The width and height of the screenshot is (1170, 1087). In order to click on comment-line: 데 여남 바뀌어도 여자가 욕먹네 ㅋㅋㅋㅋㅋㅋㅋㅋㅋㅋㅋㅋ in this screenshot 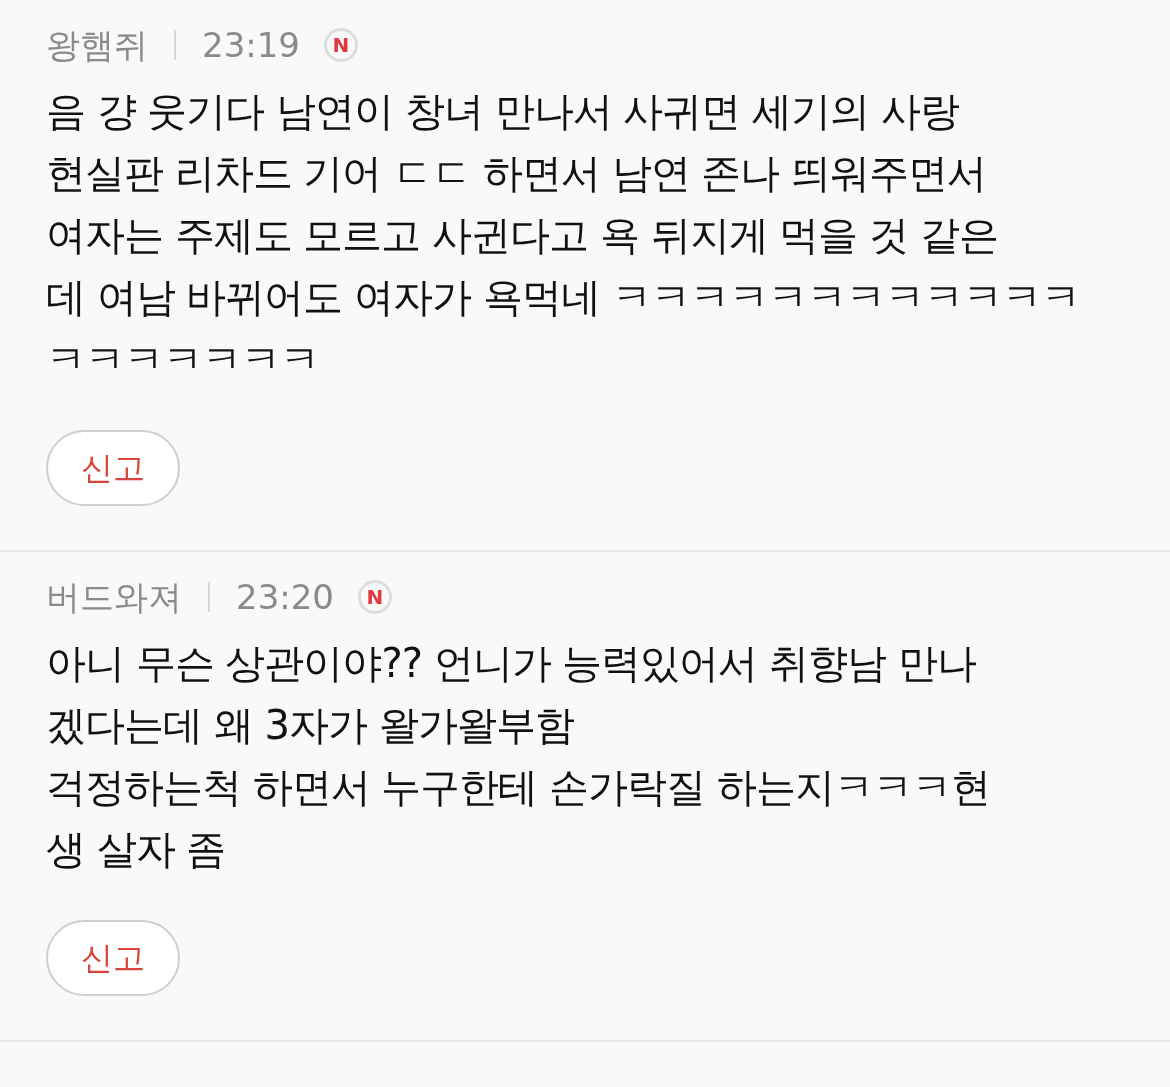, I will do `click(563, 297)`.